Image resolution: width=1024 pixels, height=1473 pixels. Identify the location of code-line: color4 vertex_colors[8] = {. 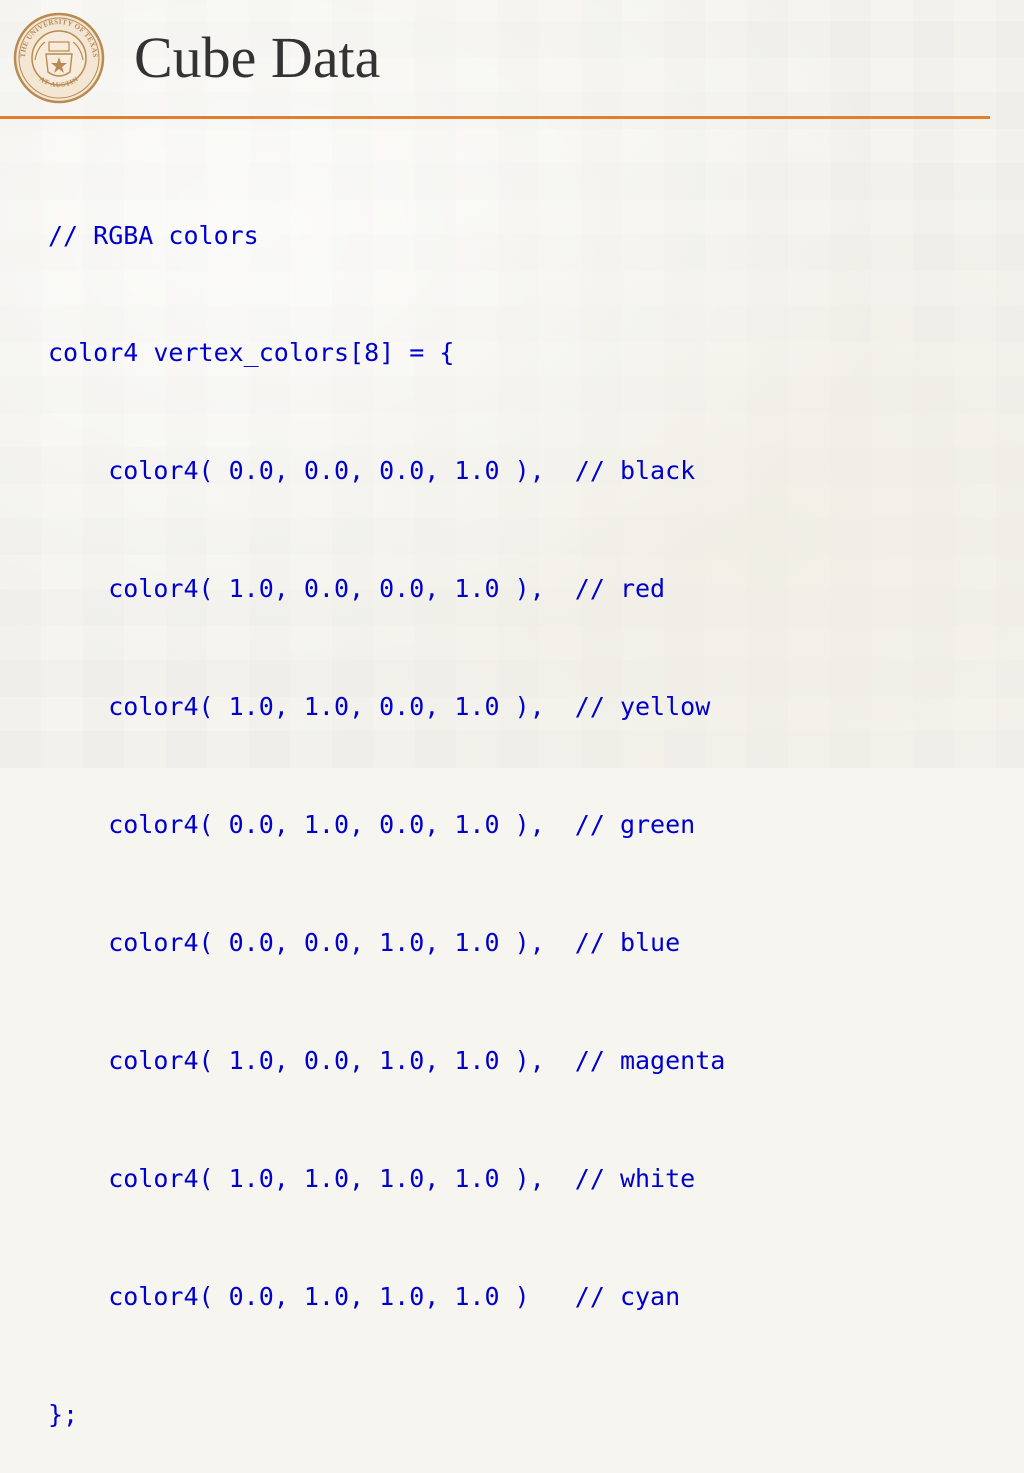
(251, 353).